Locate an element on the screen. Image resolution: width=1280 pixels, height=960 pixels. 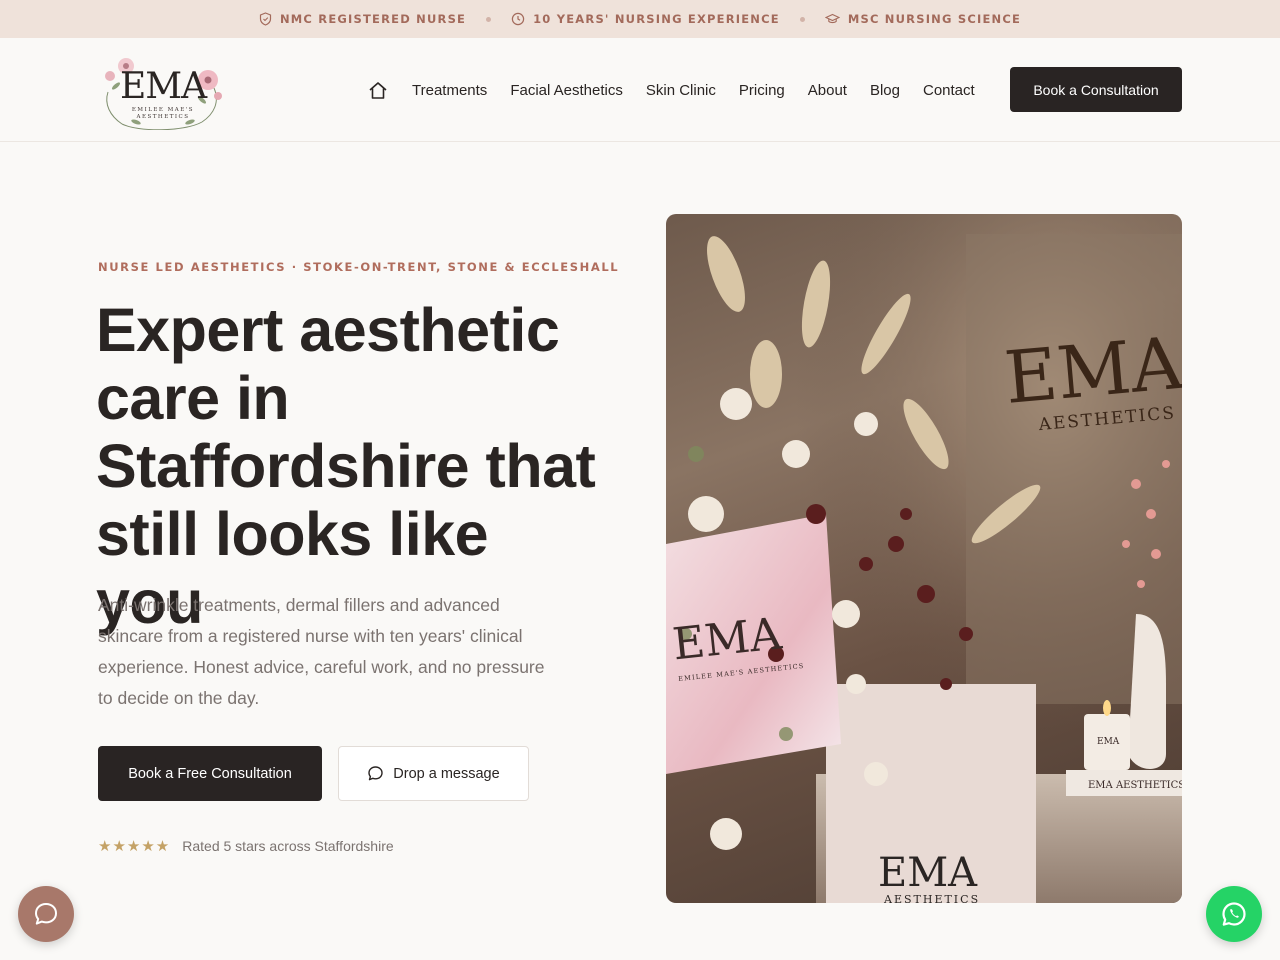
book-consultation-button: Book a Consultation is located at coordinates (1096, 89).